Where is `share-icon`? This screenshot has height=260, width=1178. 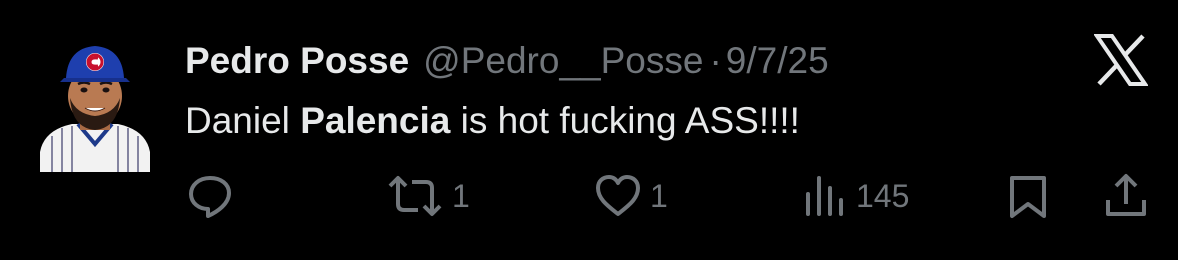 share-icon is located at coordinates (1126, 195).